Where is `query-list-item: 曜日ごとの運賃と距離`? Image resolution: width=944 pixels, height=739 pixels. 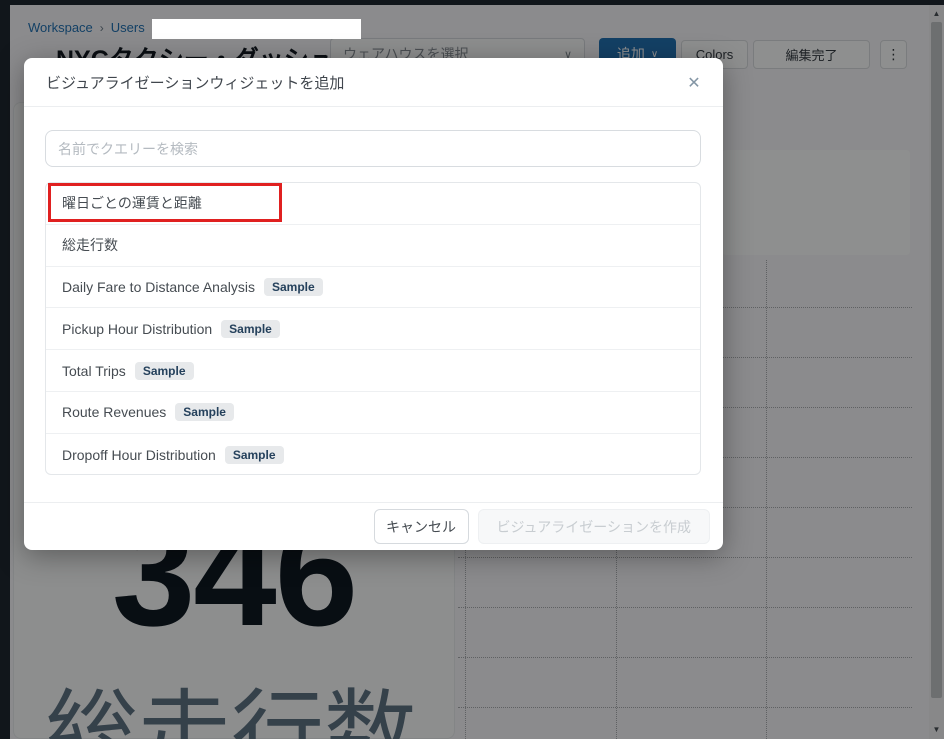 query-list-item: 曜日ごとの運賃と距離 is located at coordinates (373, 204).